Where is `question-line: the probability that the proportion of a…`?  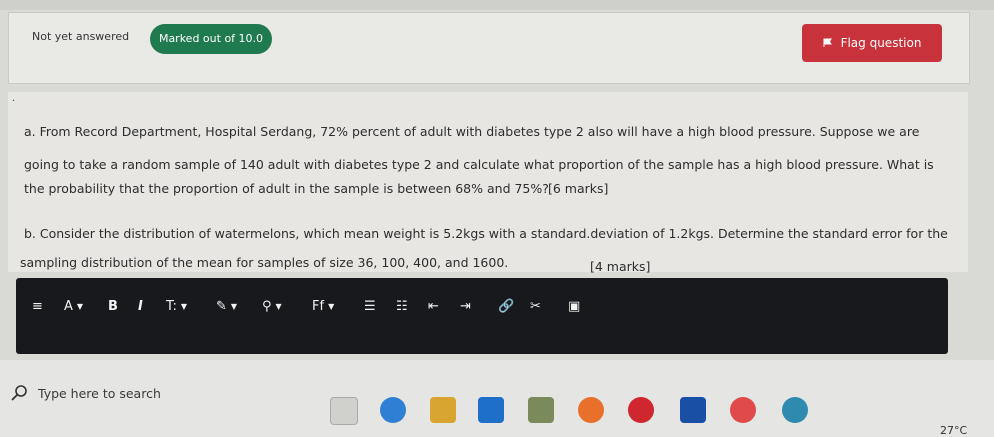 question-line: the probability that the proportion of a… is located at coordinates (286, 188).